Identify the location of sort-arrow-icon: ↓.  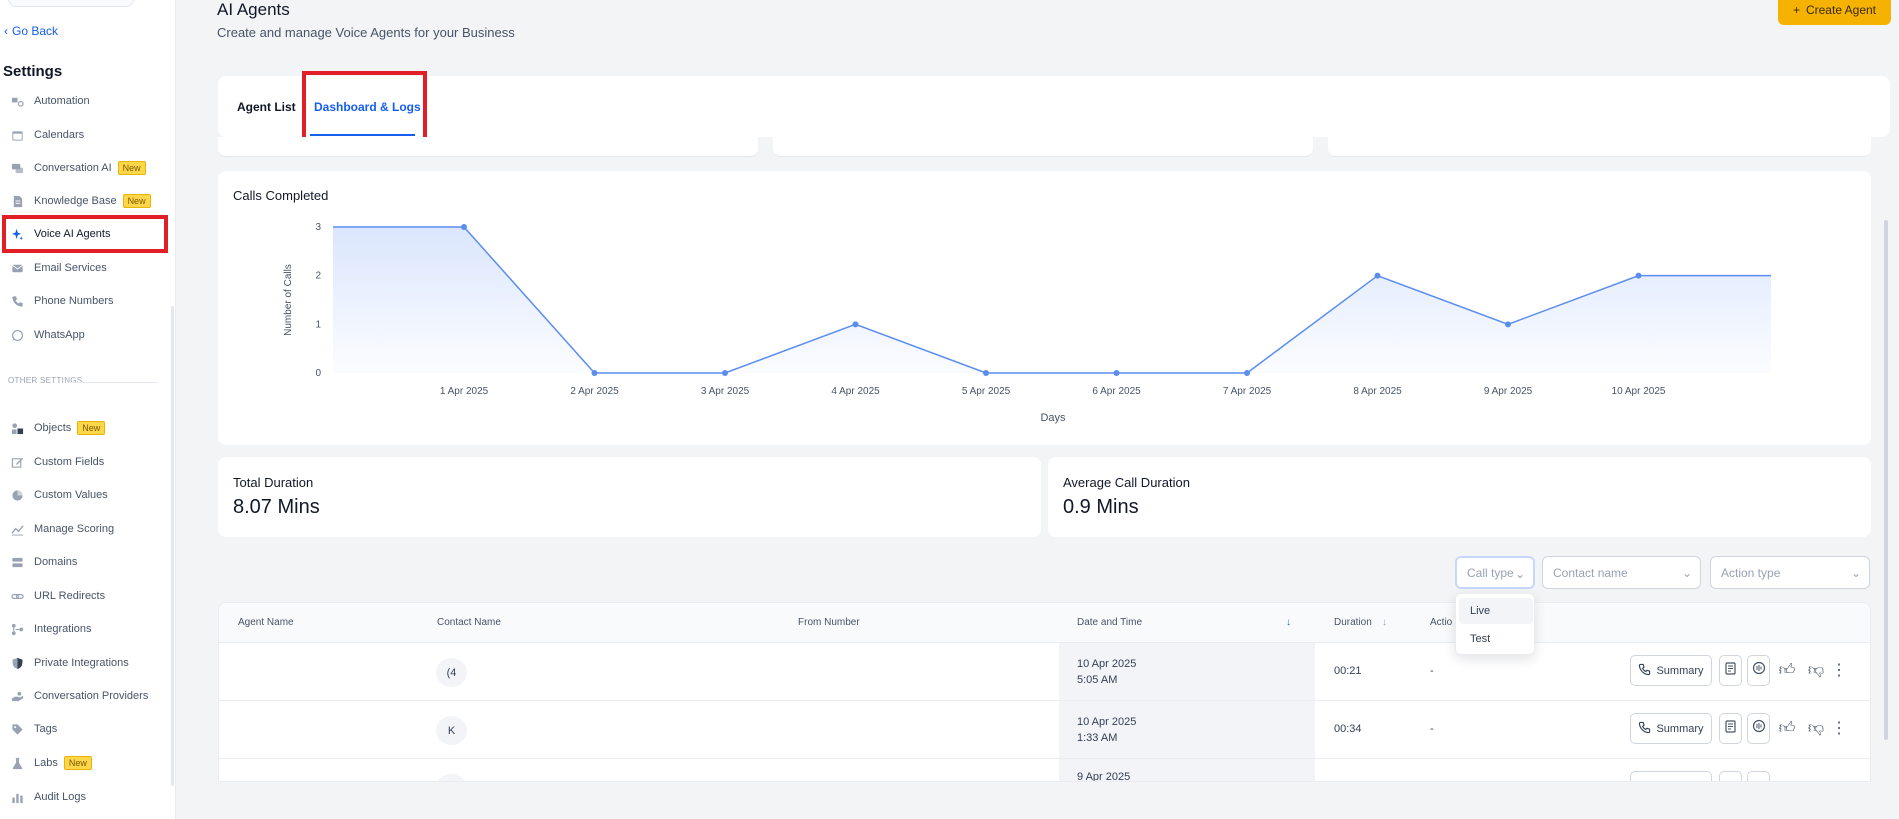
(1384, 622).